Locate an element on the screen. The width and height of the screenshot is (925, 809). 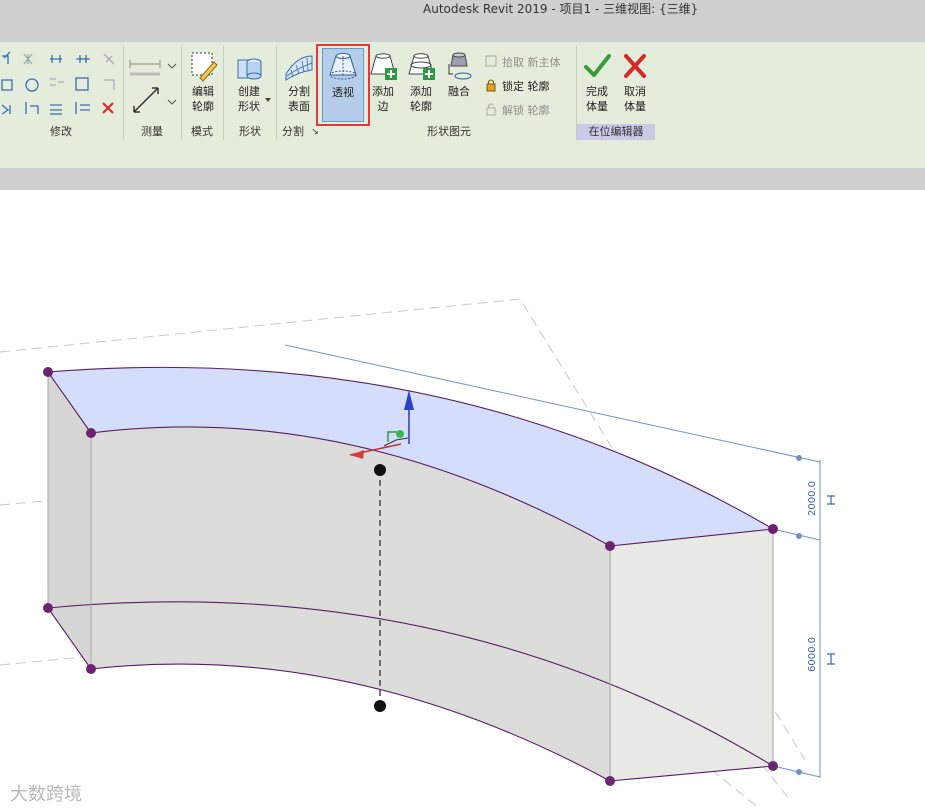
add-edge-button: 添加 边 is located at coordinates (383, 82).